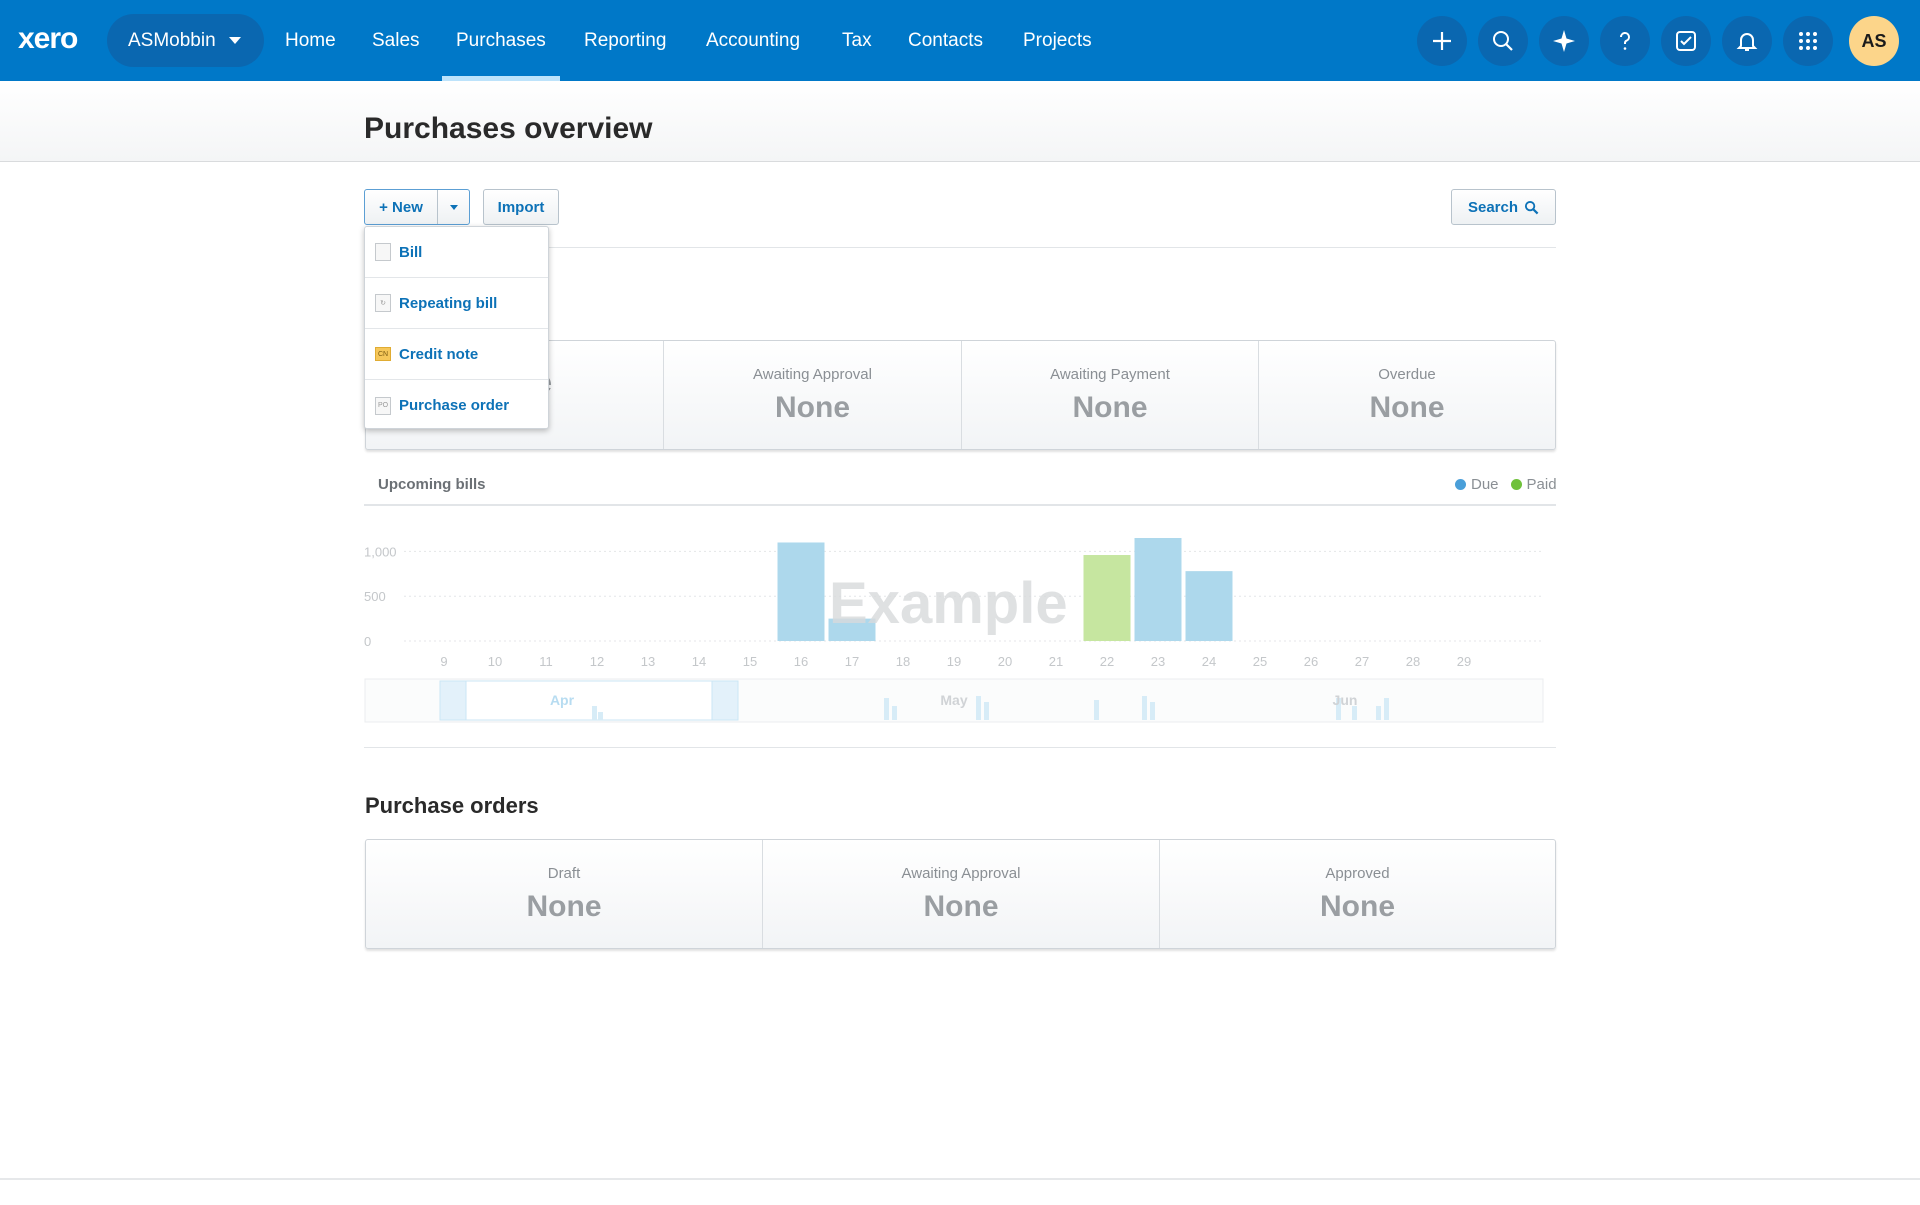 Image resolution: width=1920 pixels, height=1205 pixels. I want to click on help-icon, so click(1625, 41).